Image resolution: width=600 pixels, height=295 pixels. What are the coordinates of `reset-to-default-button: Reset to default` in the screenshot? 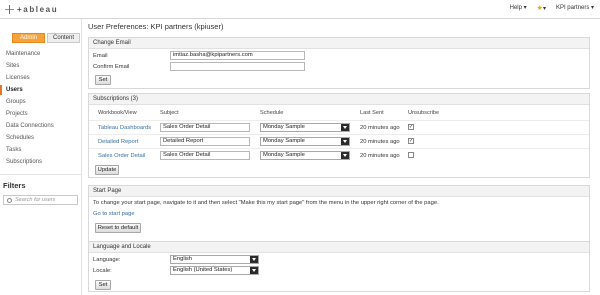 It's located at (118, 228).